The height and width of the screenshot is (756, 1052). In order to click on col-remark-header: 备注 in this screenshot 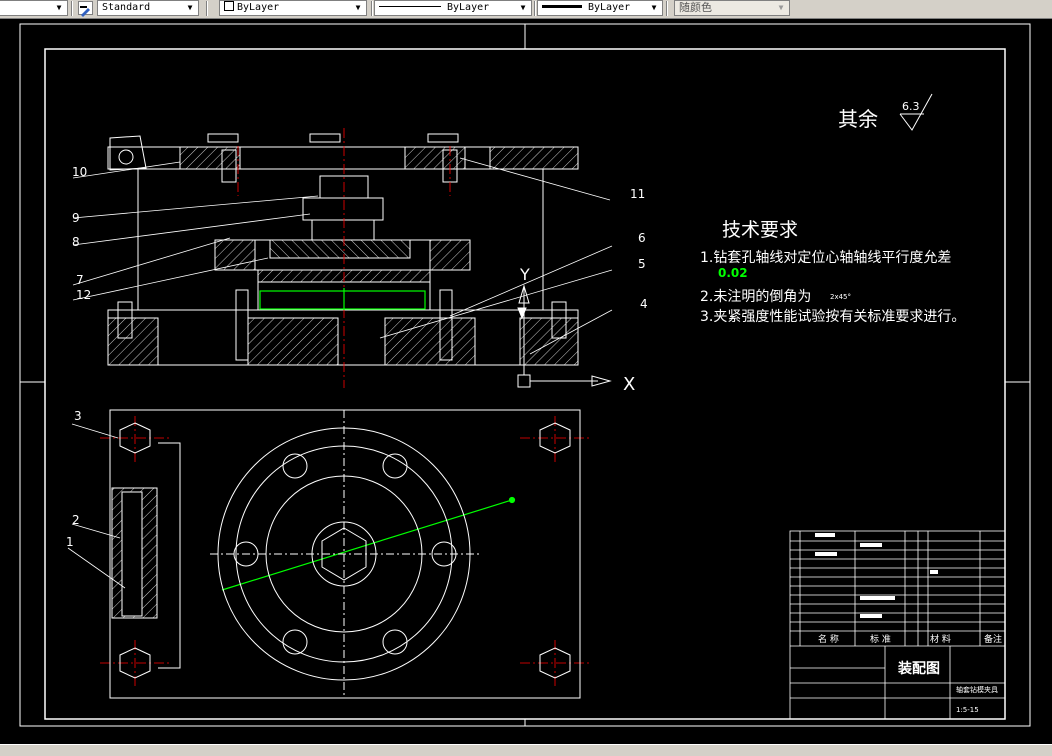, I will do `click(993, 639)`.